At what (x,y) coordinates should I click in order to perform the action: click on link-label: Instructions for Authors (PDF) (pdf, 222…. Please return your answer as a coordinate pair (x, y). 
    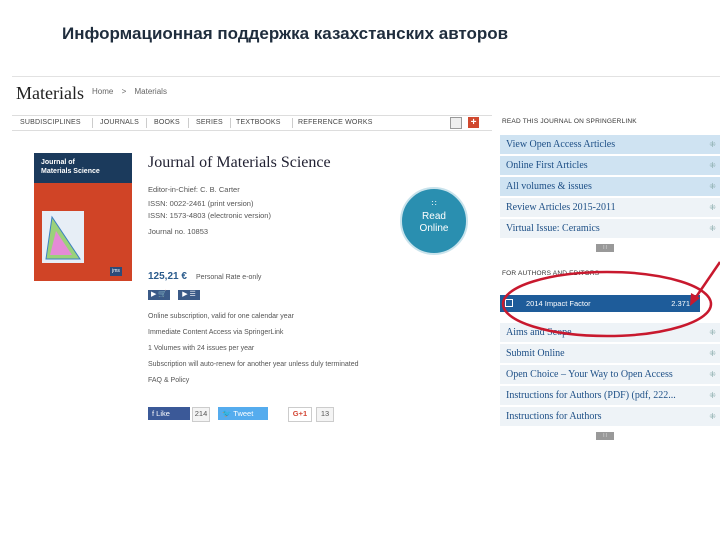
    Looking at the image, I should click on (591, 395).